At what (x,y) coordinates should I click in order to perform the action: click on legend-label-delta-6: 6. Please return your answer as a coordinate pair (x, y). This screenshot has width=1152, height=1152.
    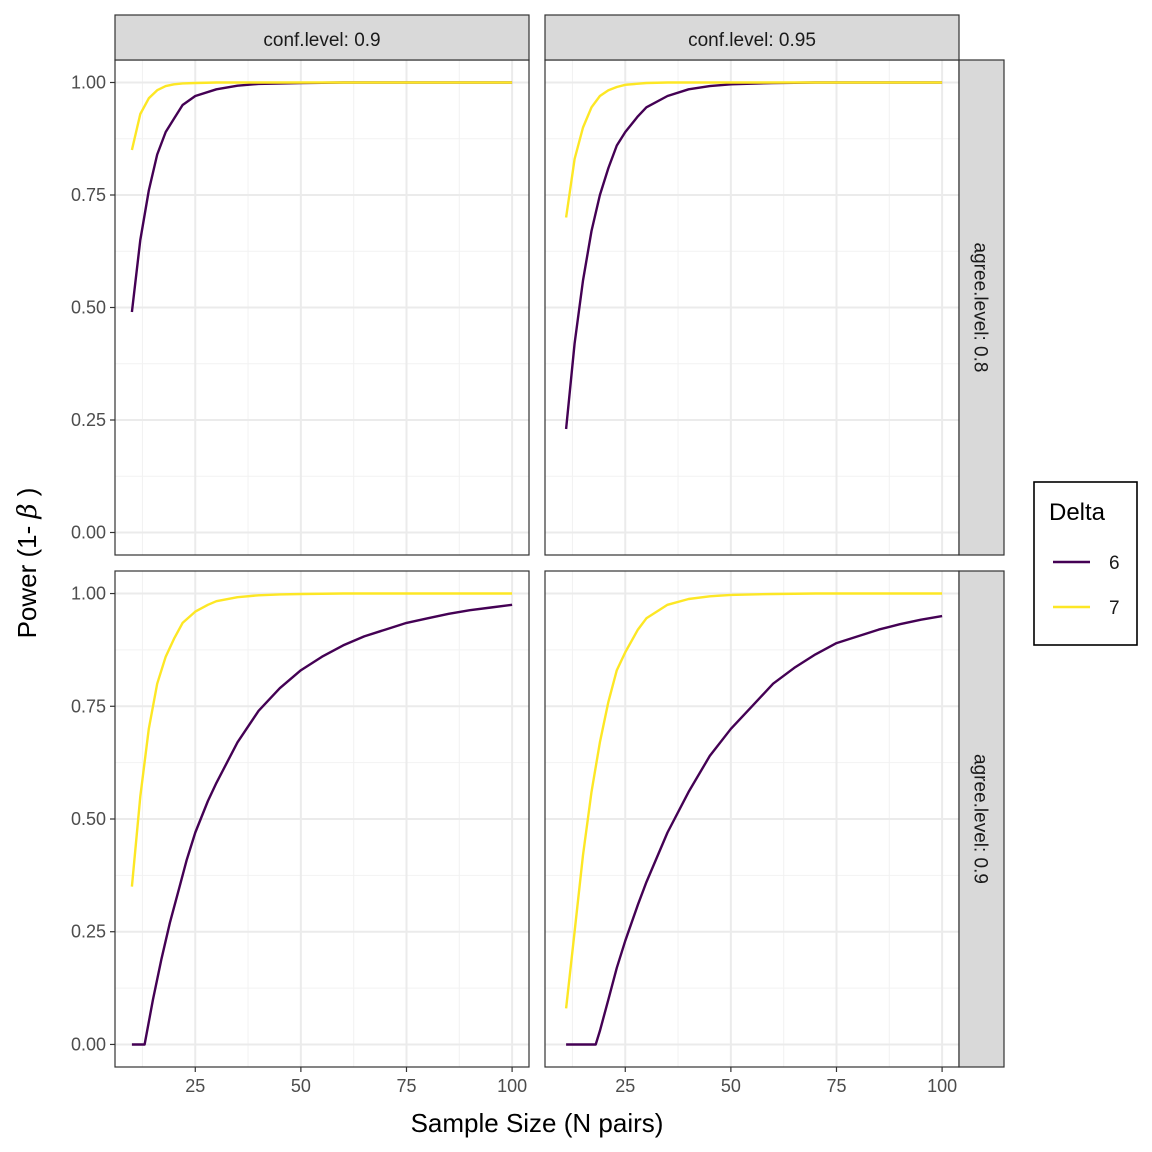
    Looking at the image, I should click on (1114, 563).